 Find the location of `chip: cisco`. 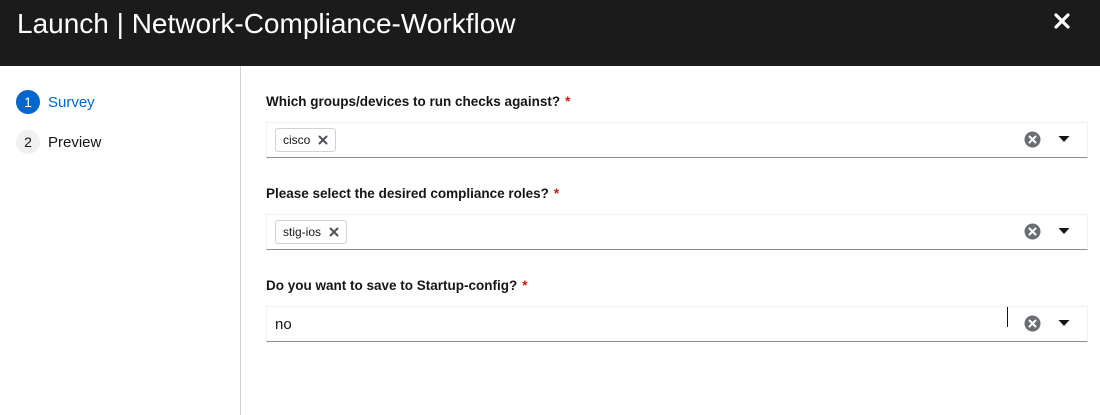

chip: cisco is located at coordinates (306, 140).